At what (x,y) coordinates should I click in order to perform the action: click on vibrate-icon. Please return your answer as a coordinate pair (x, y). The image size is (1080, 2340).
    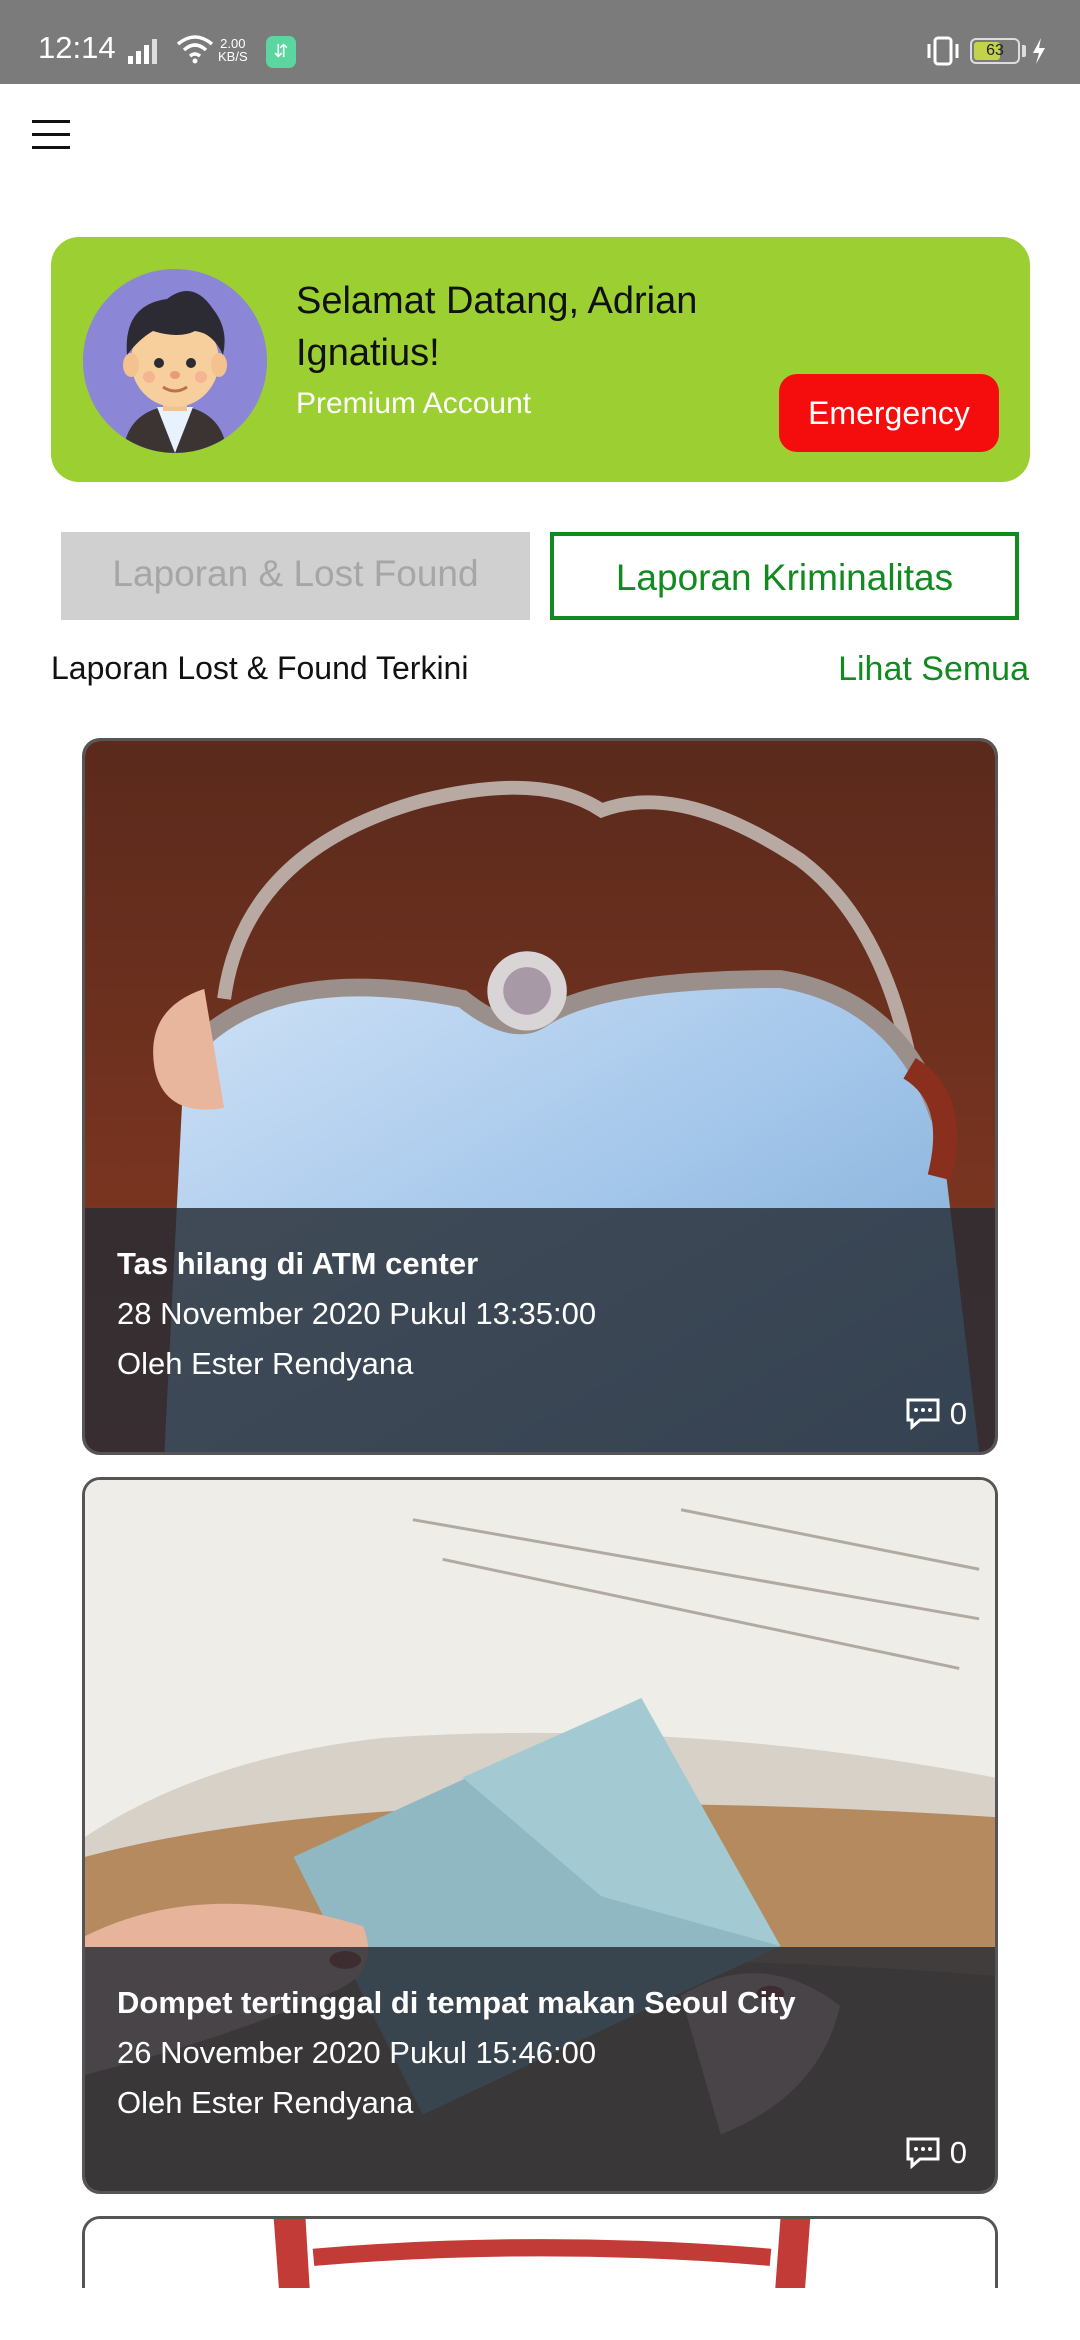
    Looking at the image, I should click on (943, 51).